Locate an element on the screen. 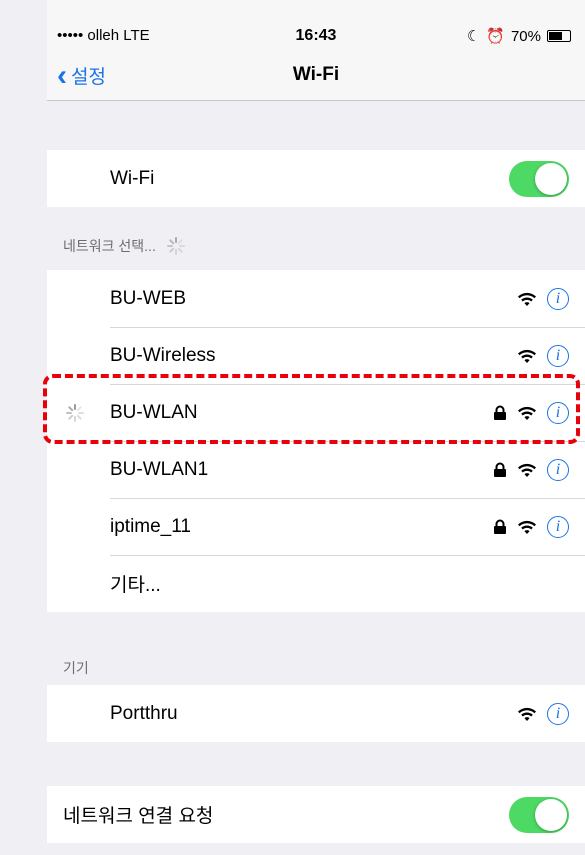  network-row: iptime_11 i is located at coordinates (316, 526).